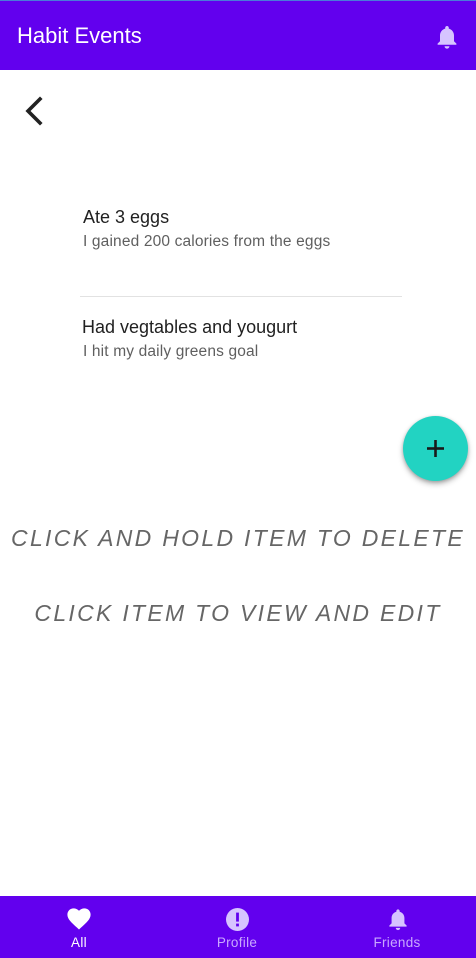 This screenshot has height=958, width=476. What do you see at coordinates (79, 942) in the screenshot?
I see `nav-label: All` at bounding box center [79, 942].